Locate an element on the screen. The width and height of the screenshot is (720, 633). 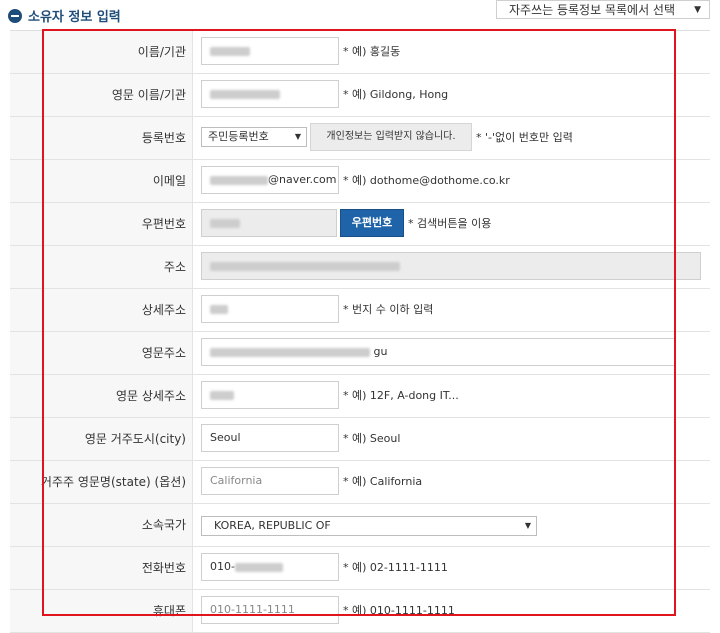
label-eng-address: 영문주소 is located at coordinates (101, 353).